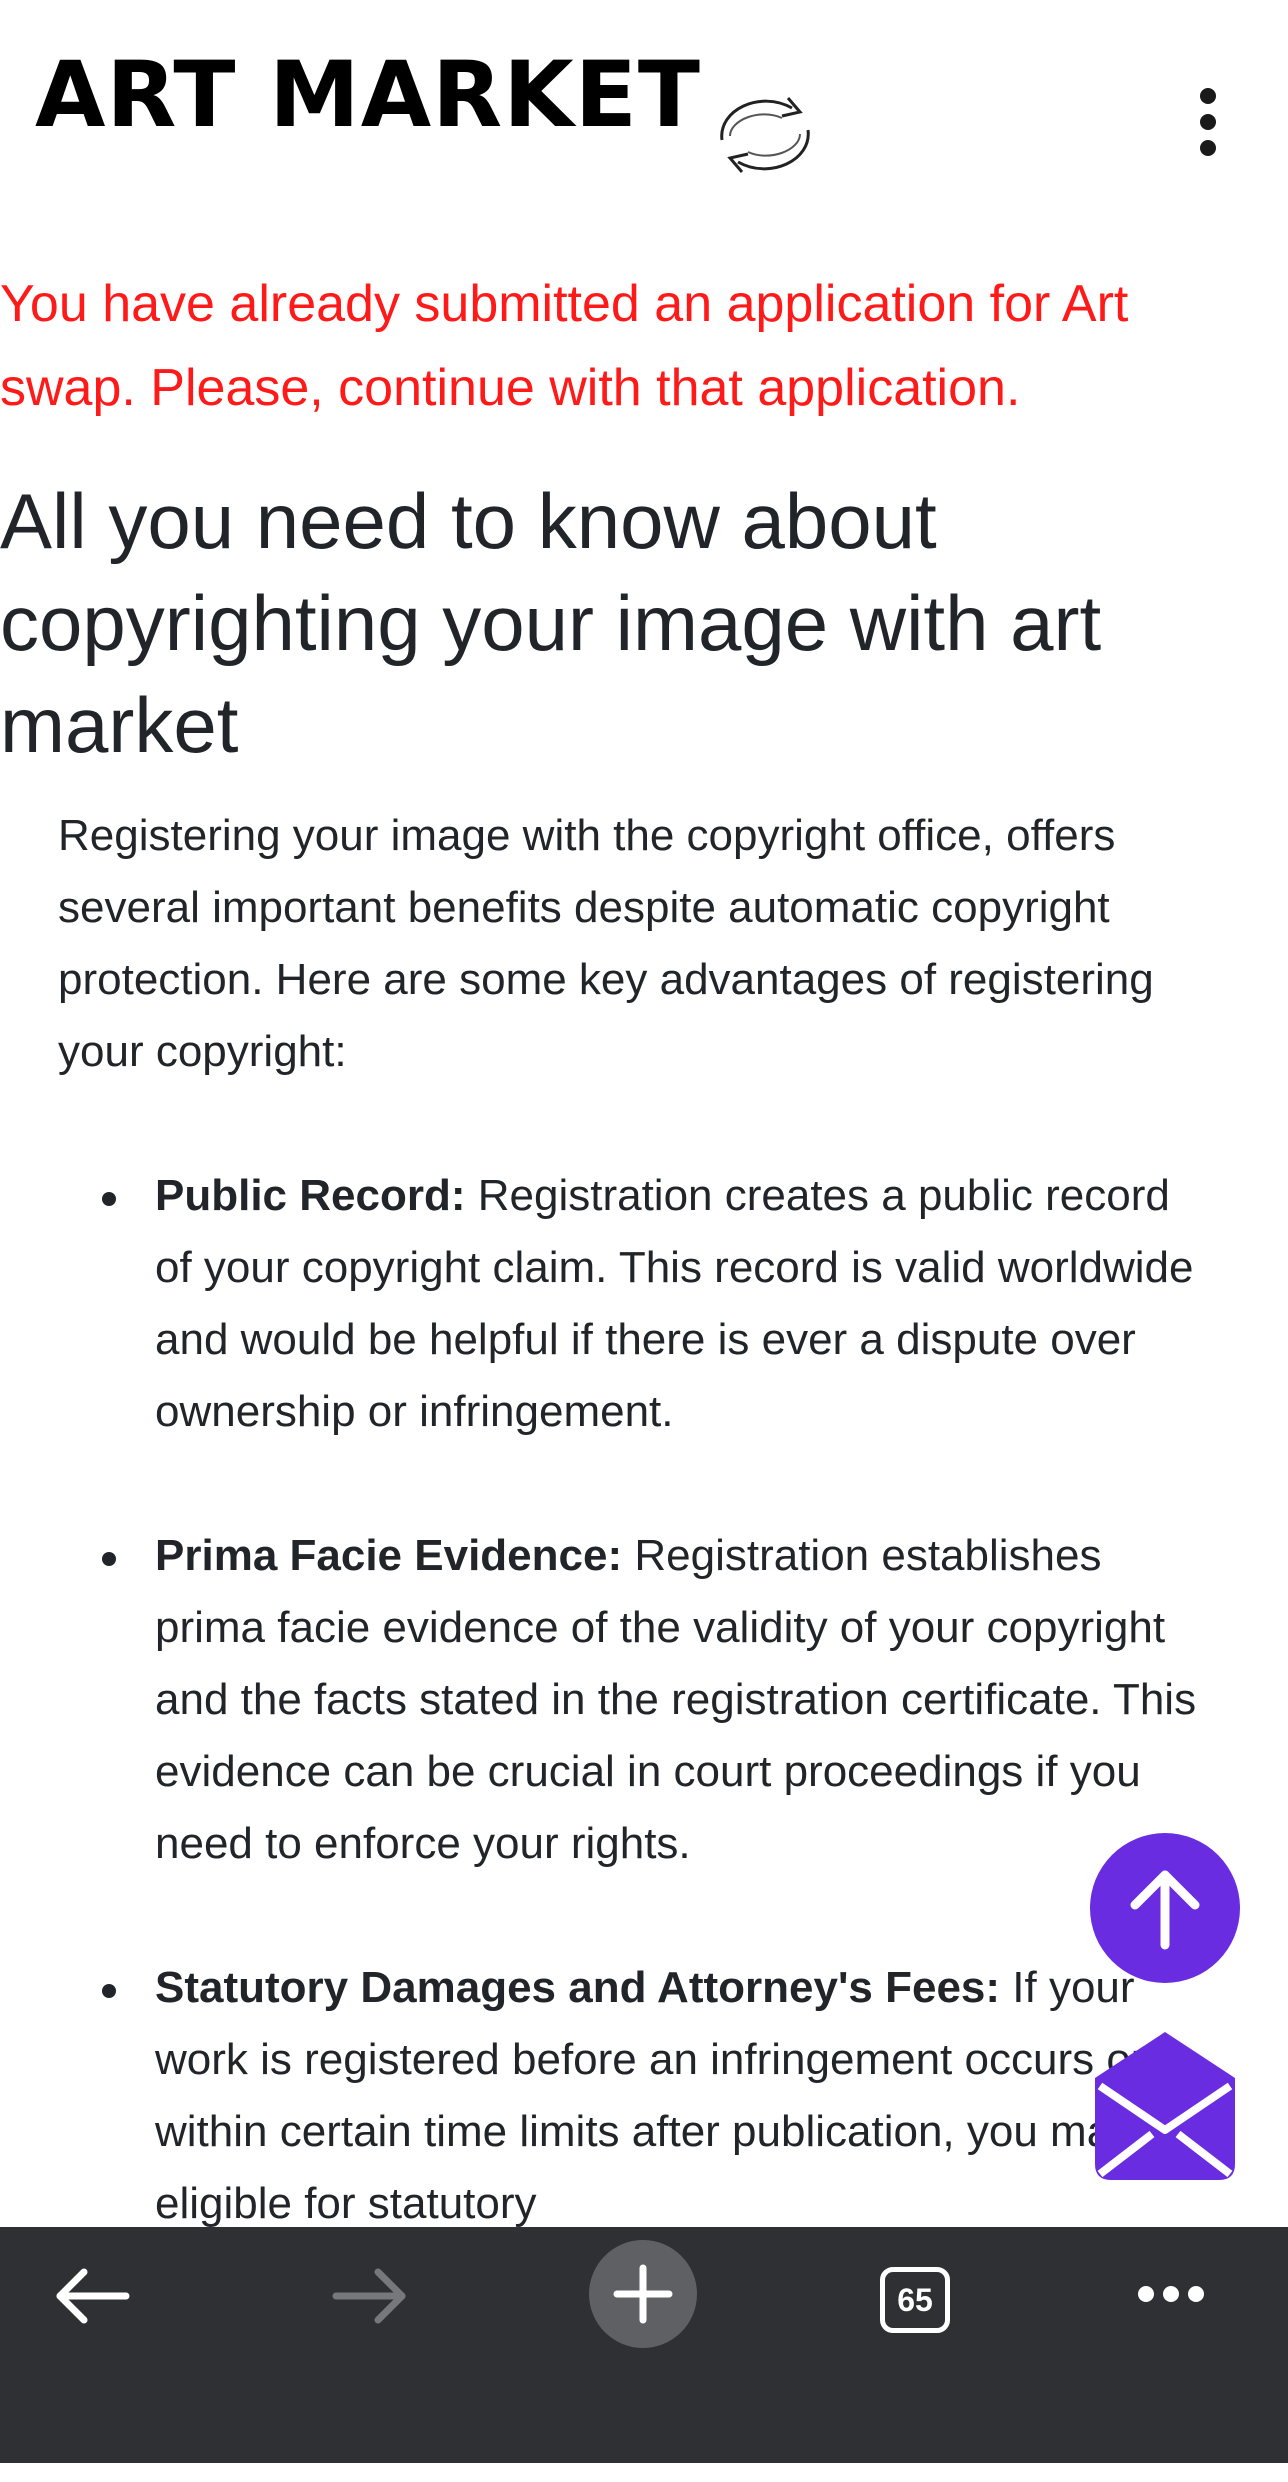 Image resolution: width=1288 pixels, height=2482 pixels. I want to click on tabs-icon: 65, so click(915, 2300).